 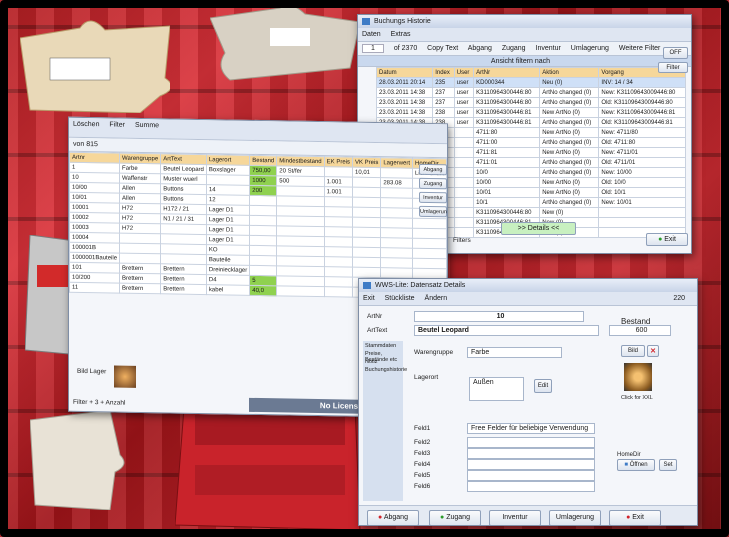 What do you see at coordinates (366, 21) in the screenshot?
I see `app-icon` at bounding box center [366, 21].